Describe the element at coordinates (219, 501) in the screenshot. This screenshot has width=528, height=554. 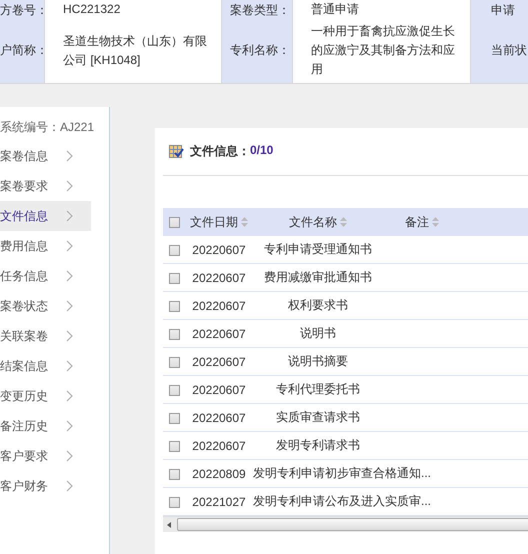
I see `file-date: 20221027` at that location.